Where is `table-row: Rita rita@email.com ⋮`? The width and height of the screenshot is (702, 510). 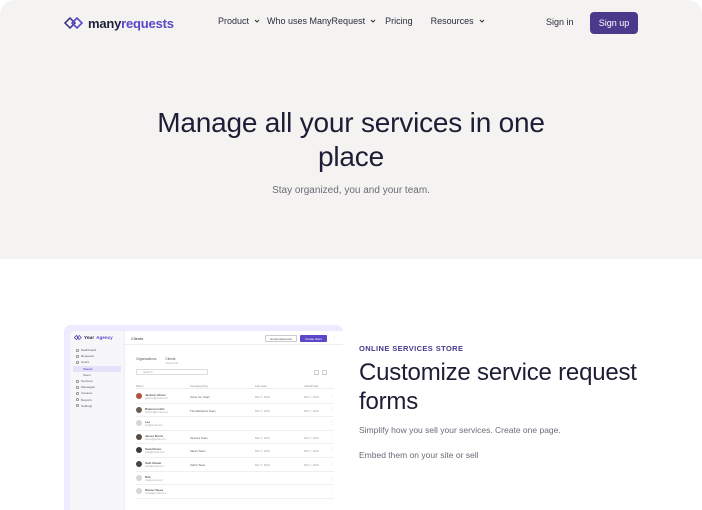 table-row: Rita rita@email.com ⋮ is located at coordinates (235, 479).